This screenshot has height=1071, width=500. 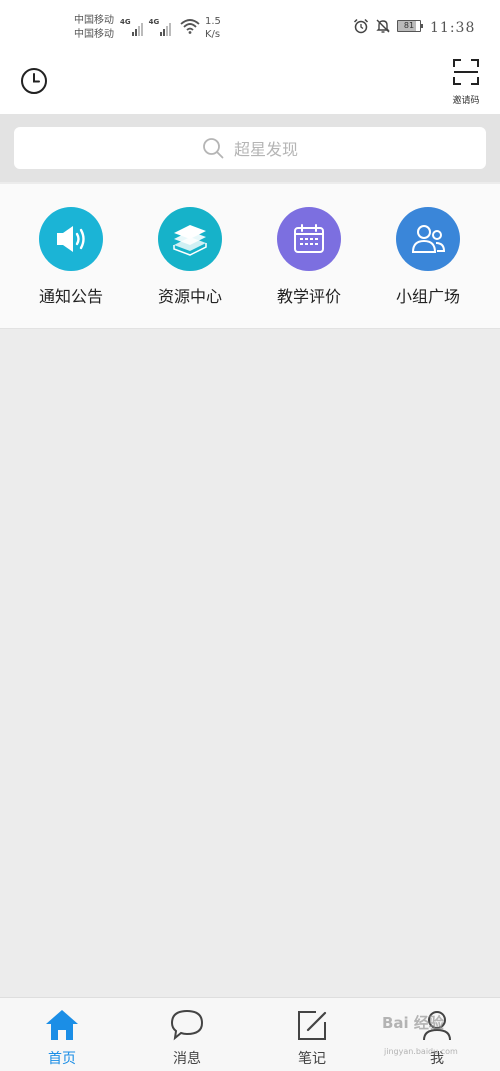 What do you see at coordinates (125, 22) in the screenshot?
I see `network-type-1: 4G` at bounding box center [125, 22].